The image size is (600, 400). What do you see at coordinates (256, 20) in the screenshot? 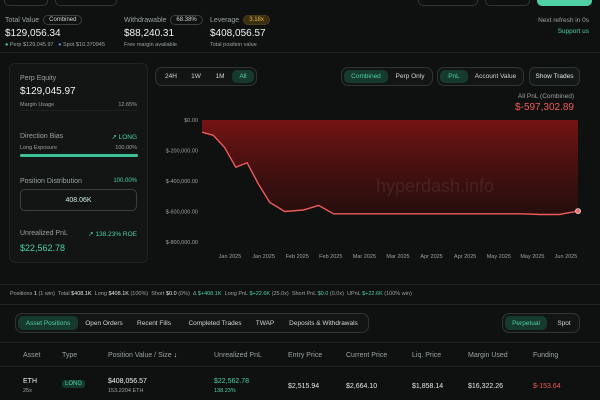
I see `leverage-badge: 3.18x` at bounding box center [256, 20].